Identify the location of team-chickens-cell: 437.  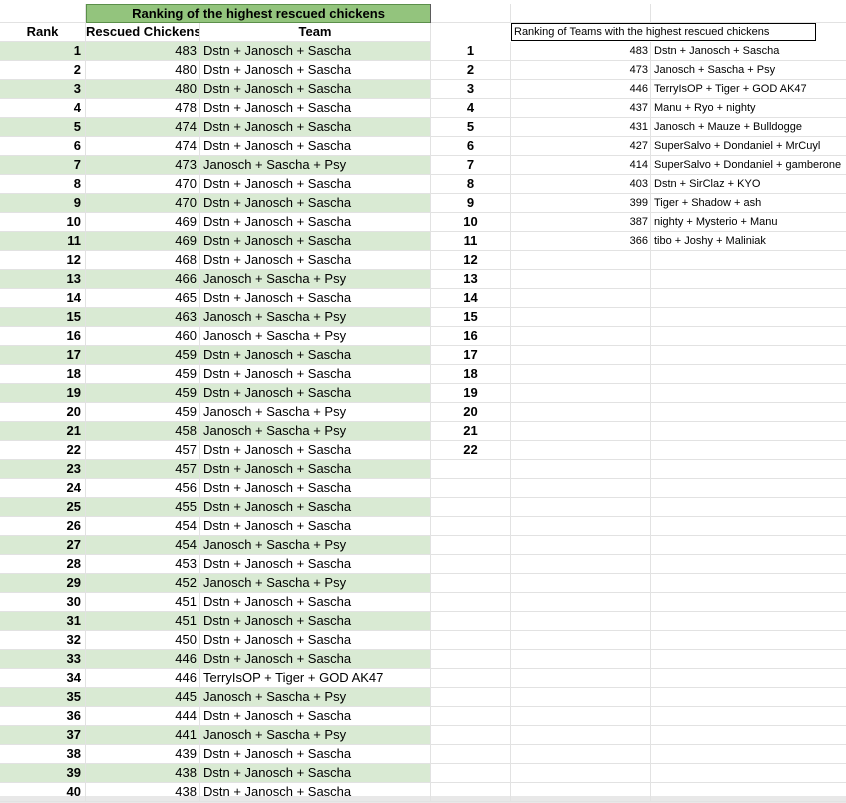
(581, 108).